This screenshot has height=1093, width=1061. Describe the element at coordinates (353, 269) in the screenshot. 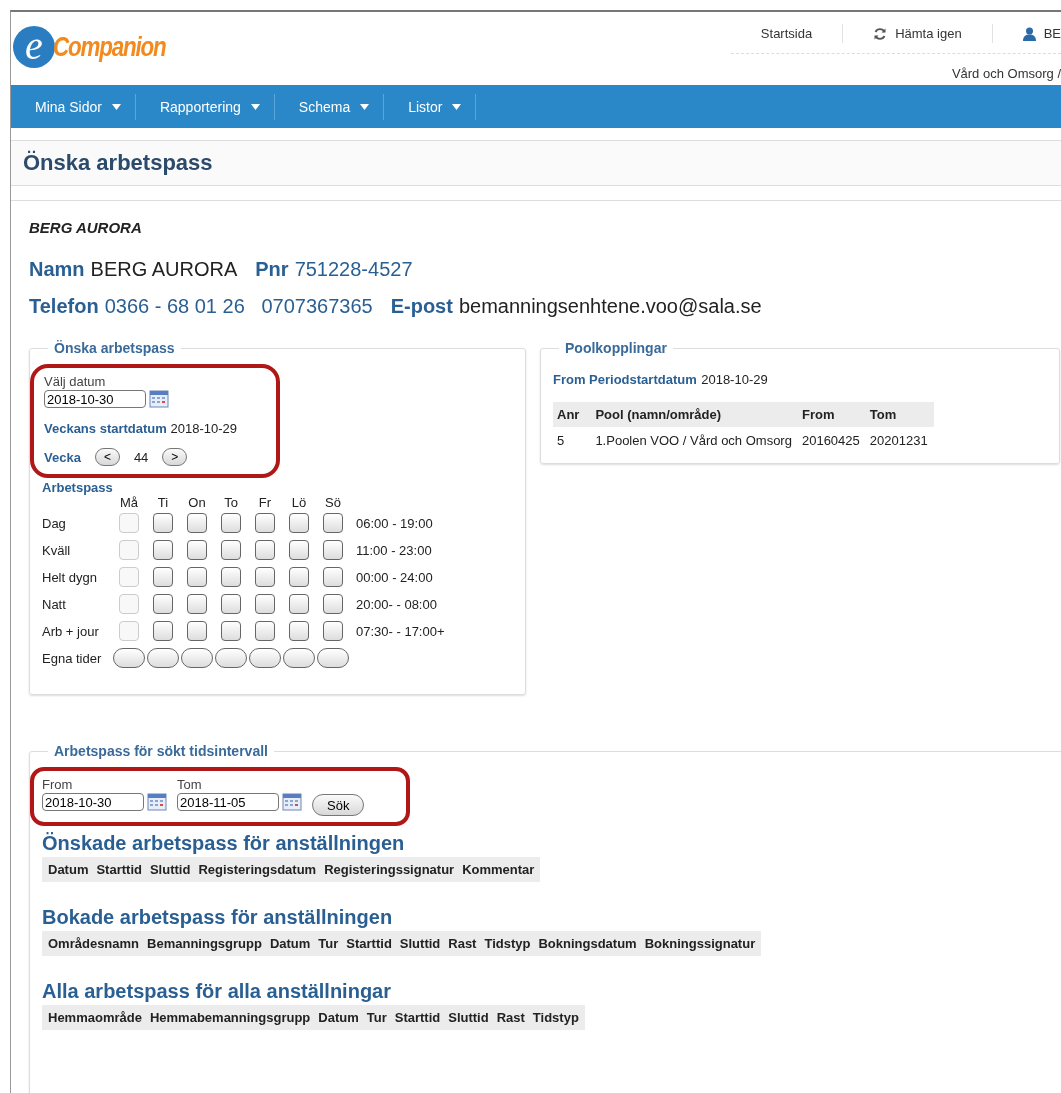

I see `field-value: 751228-4527` at that location.